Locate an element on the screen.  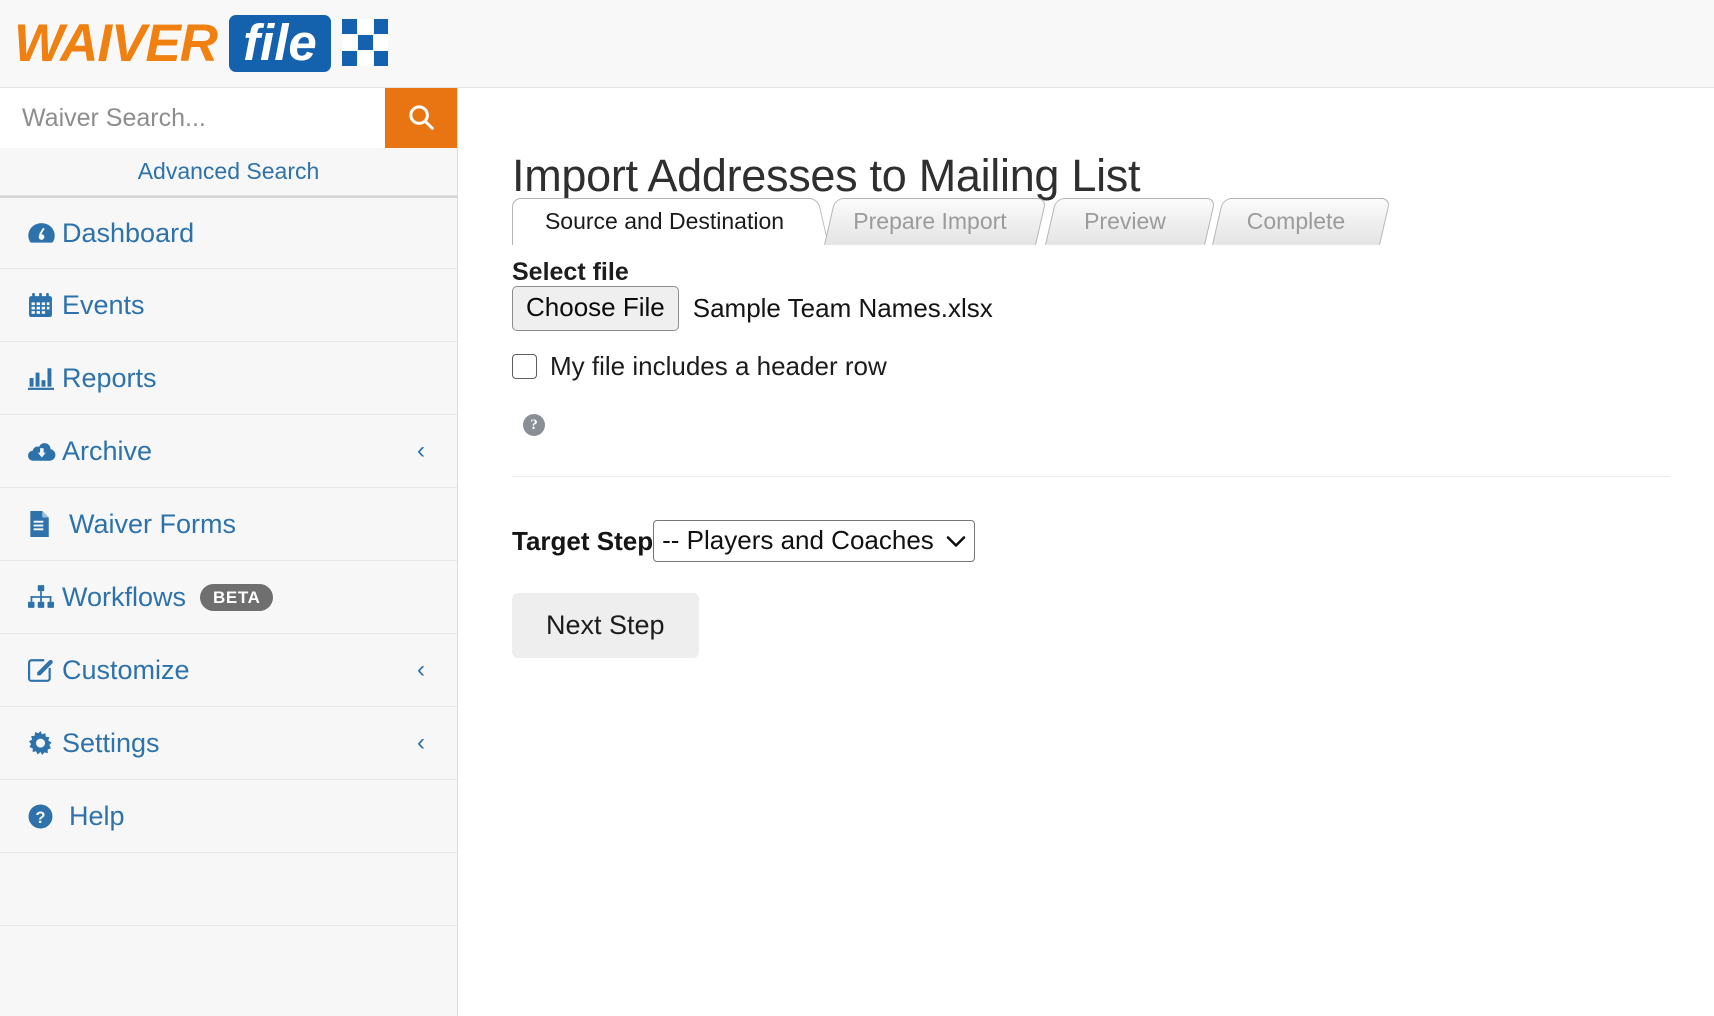
page-title: Import Addresses to Mailing List is located at coordinates (826, 176).